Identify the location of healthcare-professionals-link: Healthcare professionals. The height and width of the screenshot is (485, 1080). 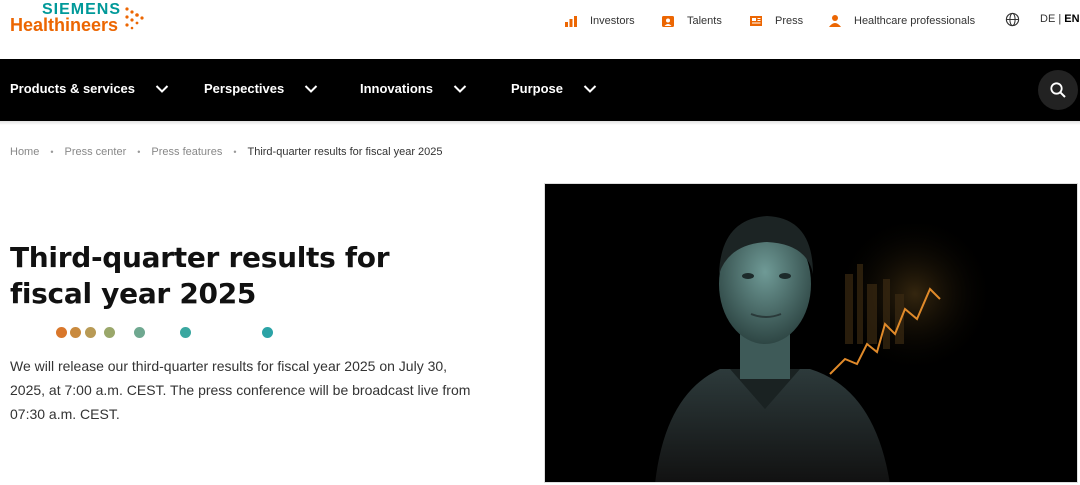
(901, 21).